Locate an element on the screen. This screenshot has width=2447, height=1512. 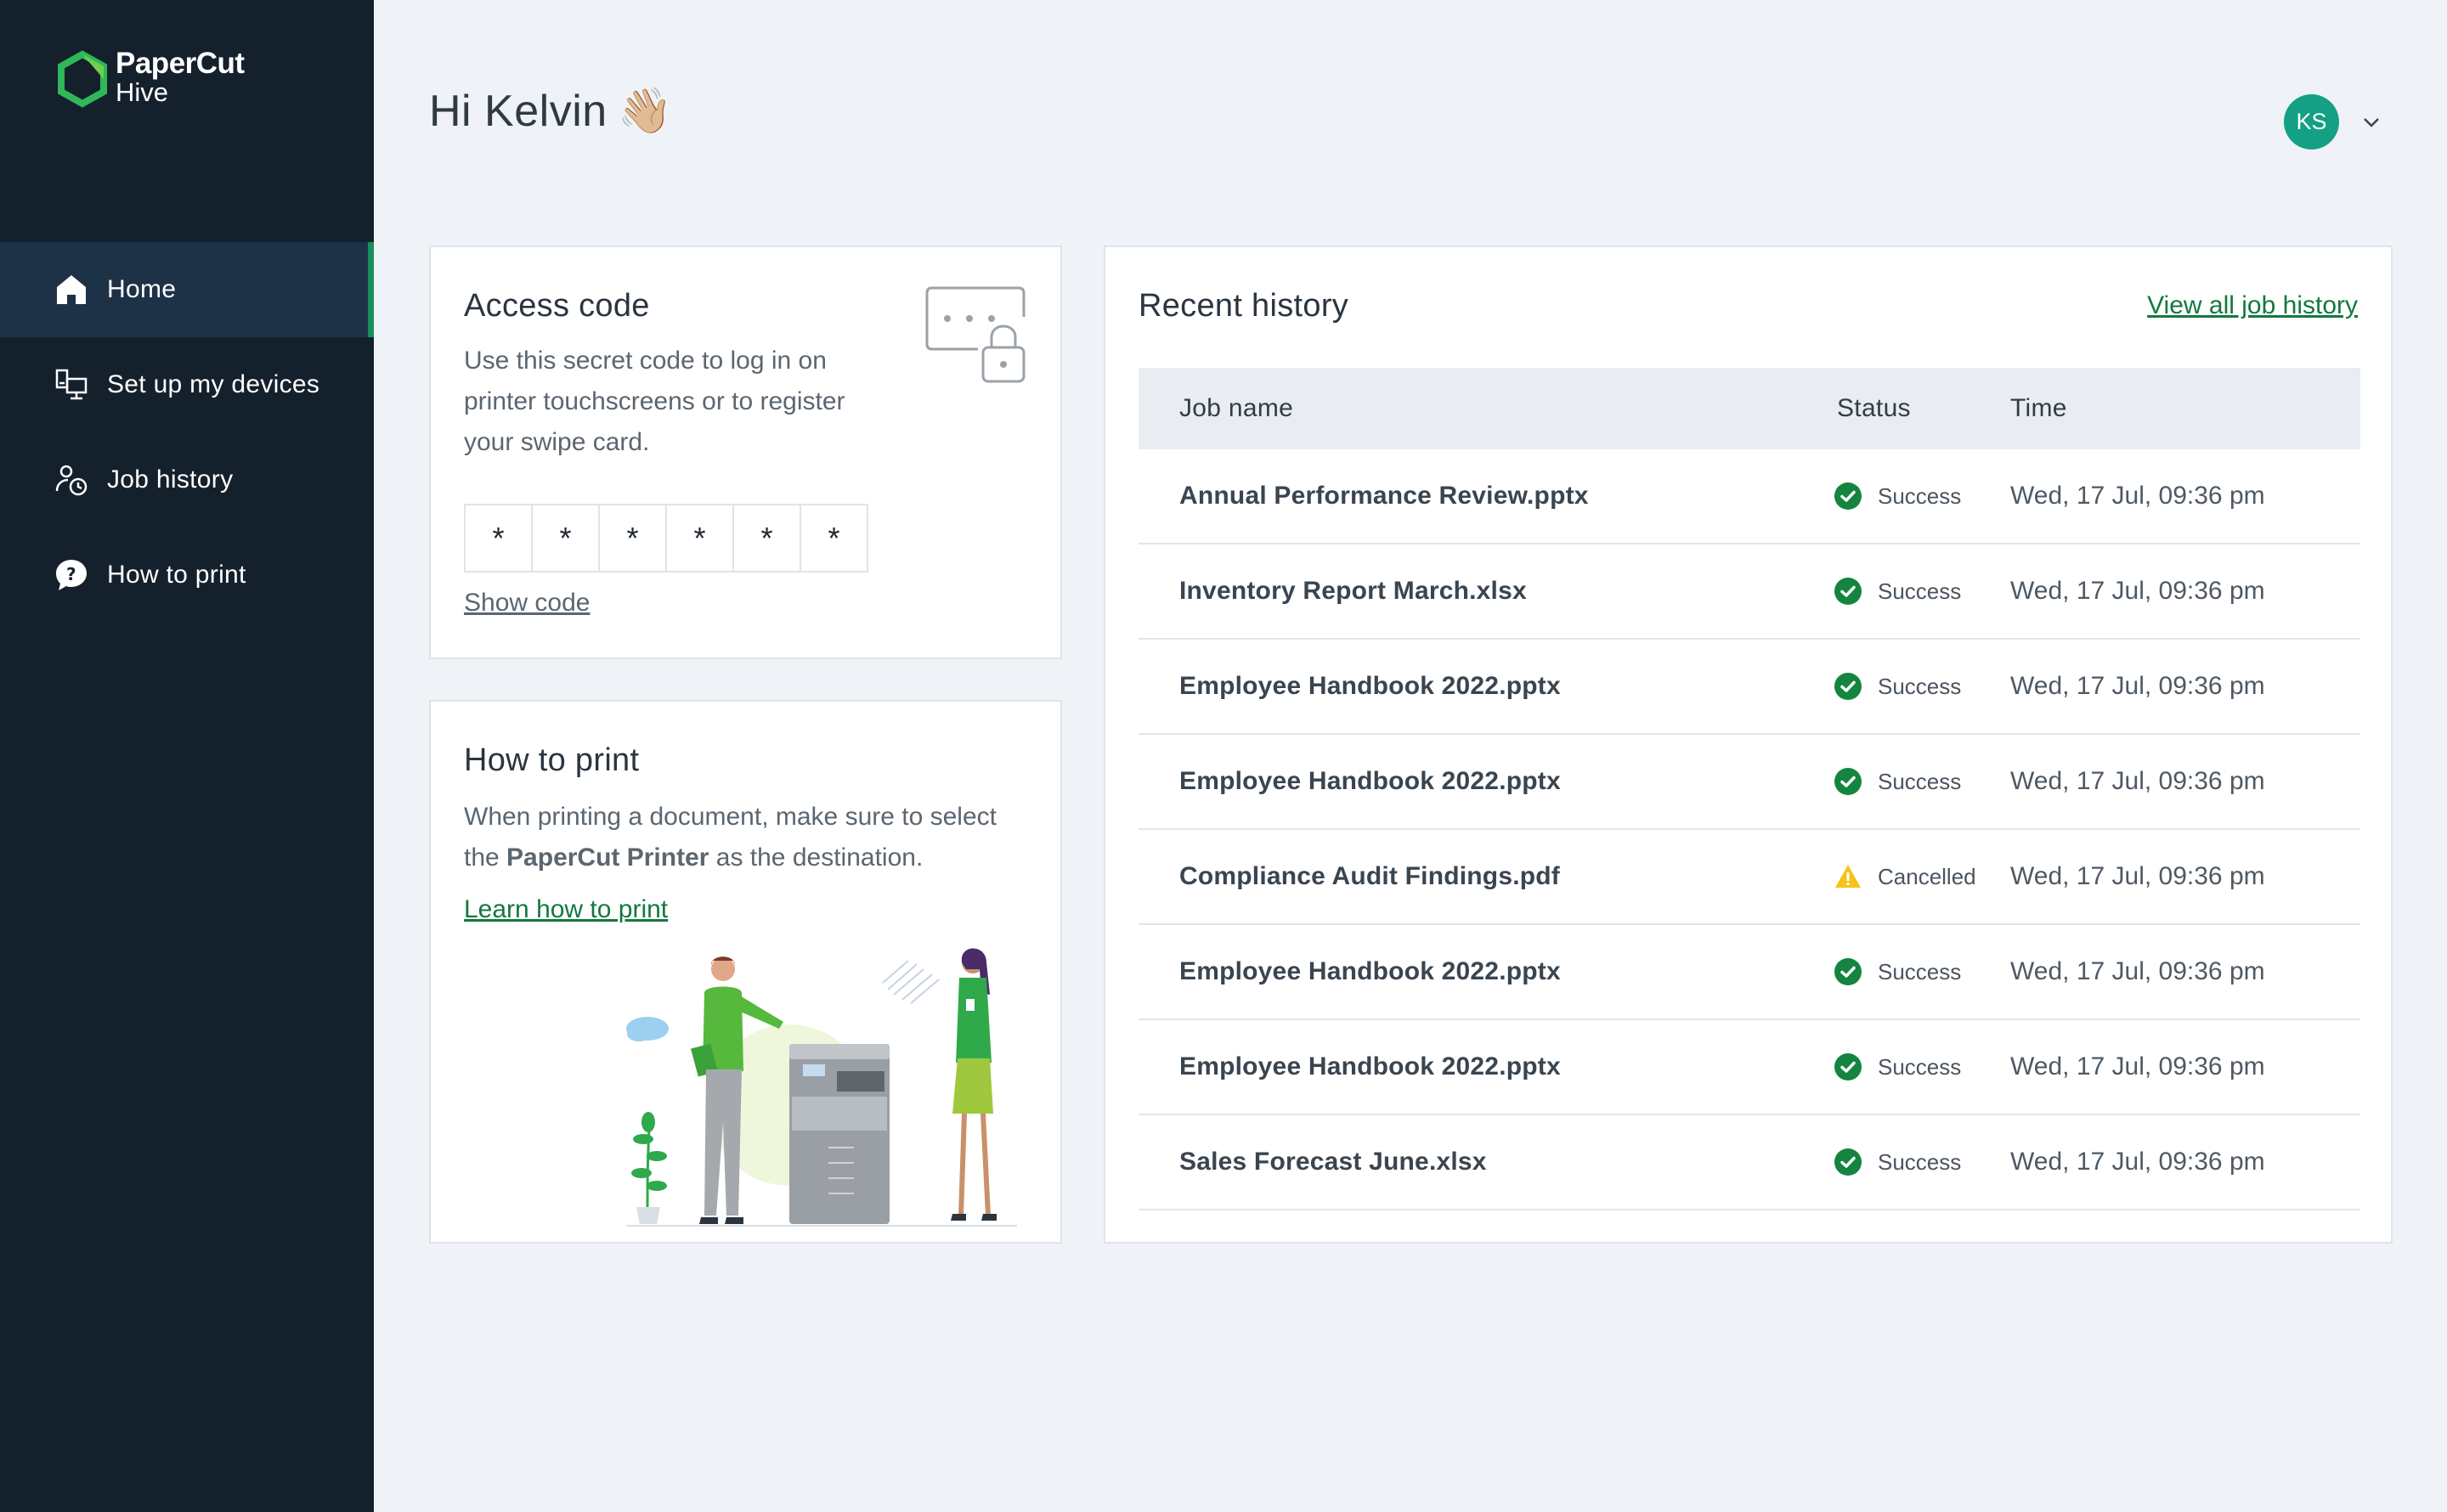
sidebar-item-label: Home is located at coordinates (142, 289).